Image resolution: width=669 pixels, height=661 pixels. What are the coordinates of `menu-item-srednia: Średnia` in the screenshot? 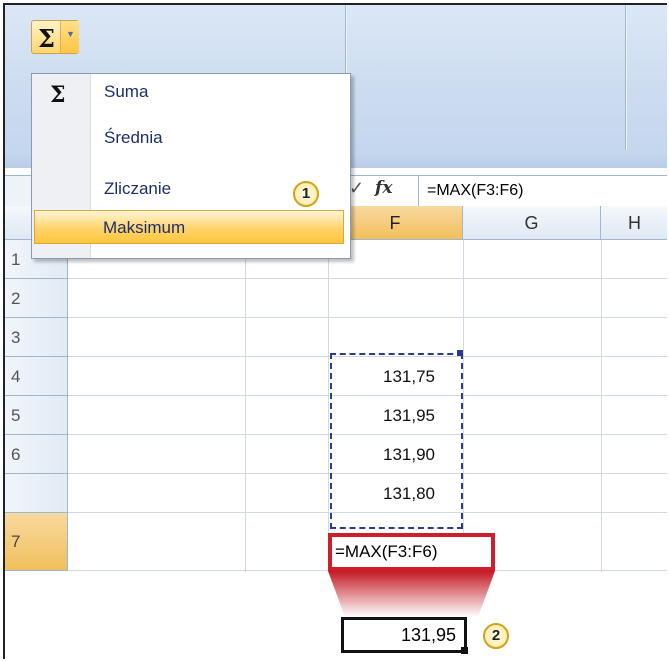 It's located at (191, 139).